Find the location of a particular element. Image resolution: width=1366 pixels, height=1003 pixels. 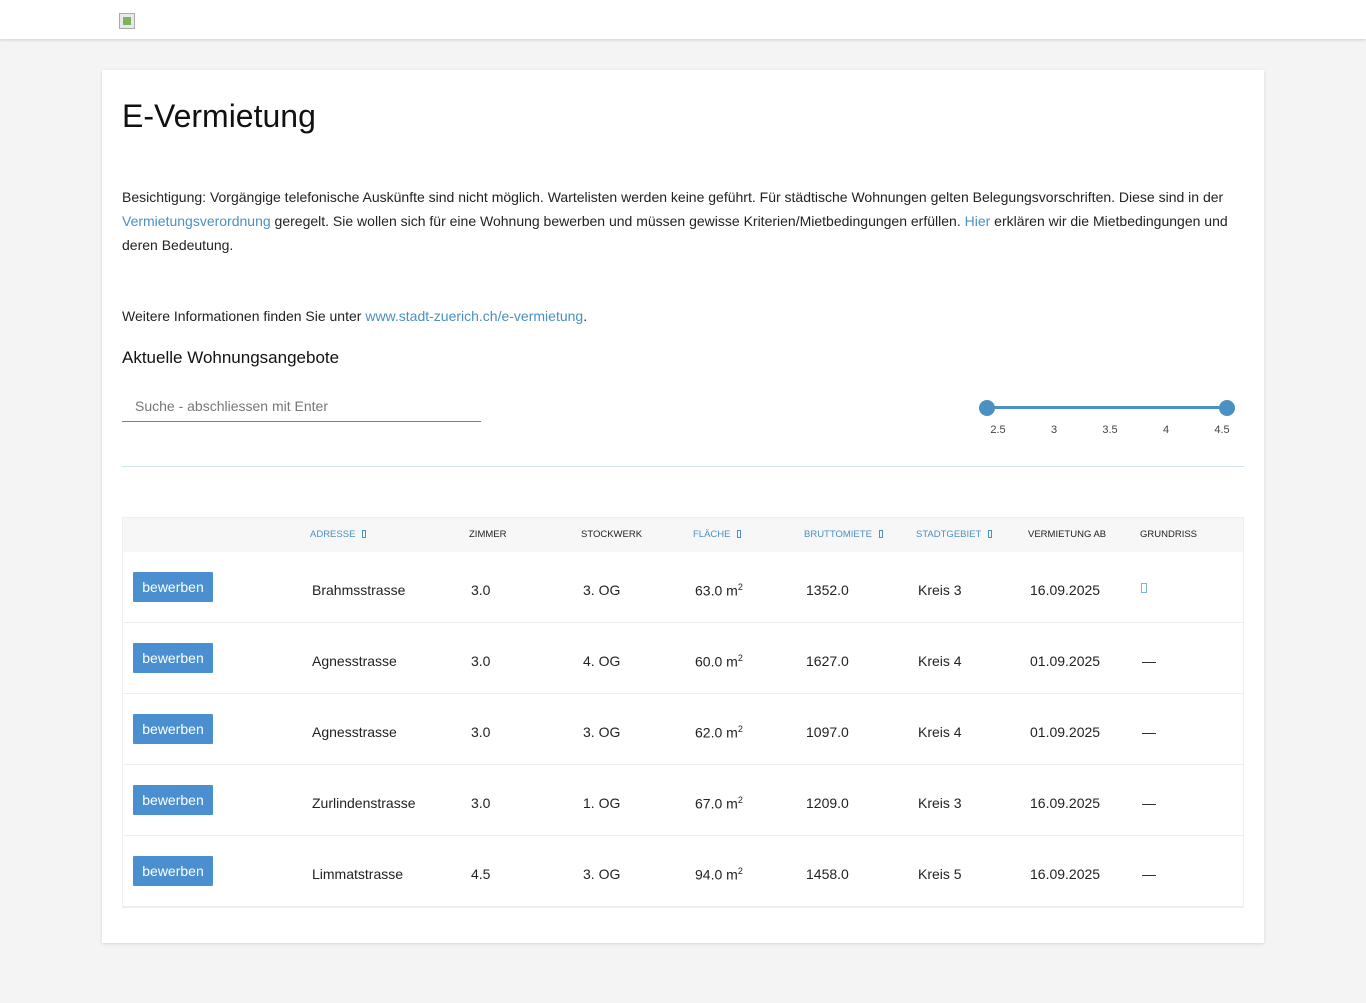

column-header-label: Adresse is located at coordinates (333, 534).